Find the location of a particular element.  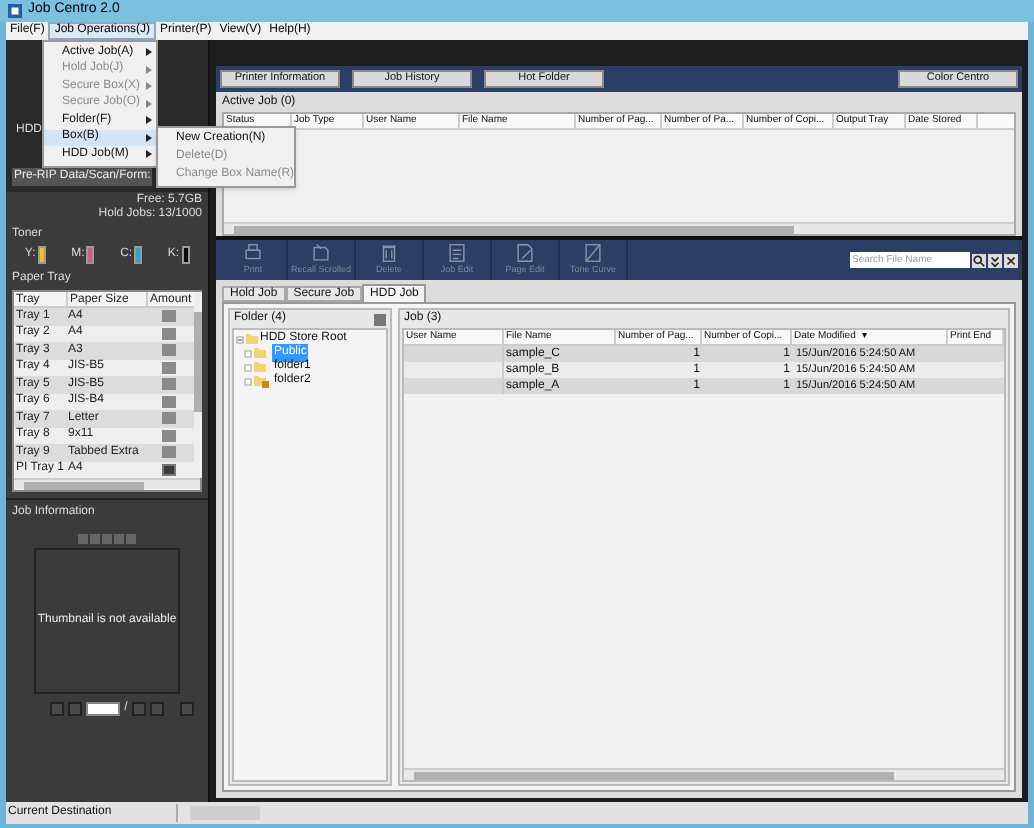

expand-icon is located at coordinates (995, 260).